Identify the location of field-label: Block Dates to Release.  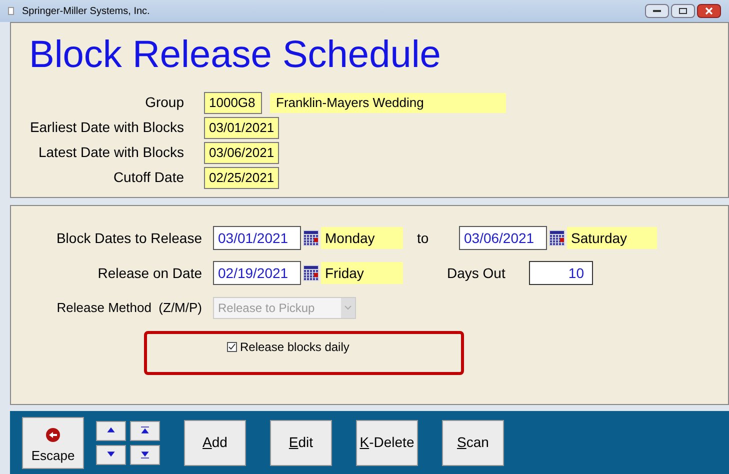
(129, 238).